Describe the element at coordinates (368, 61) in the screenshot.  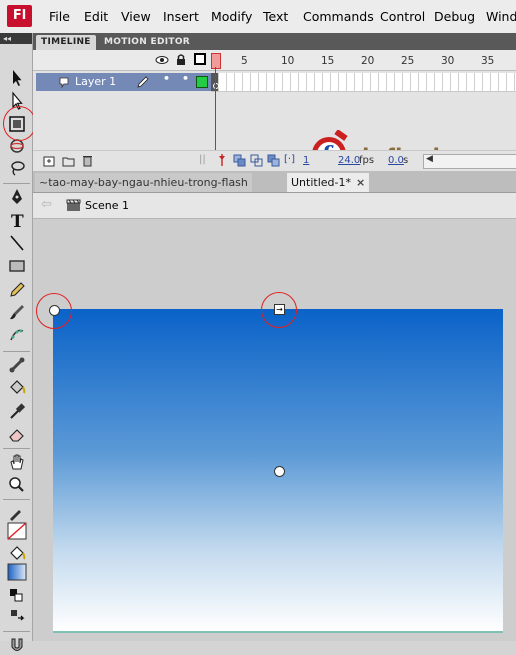
I see `frame-number-20: 20` at that location.